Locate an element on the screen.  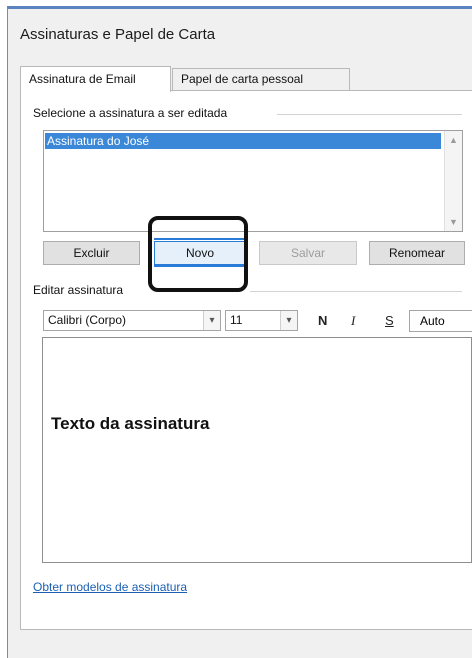
editor-divider is located at coordinates (356, 291).